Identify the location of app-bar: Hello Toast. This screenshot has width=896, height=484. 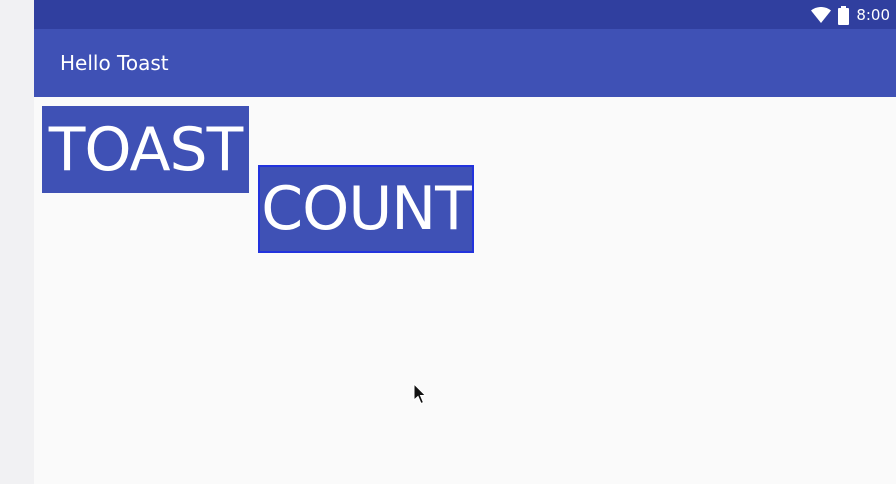
(465, 63).